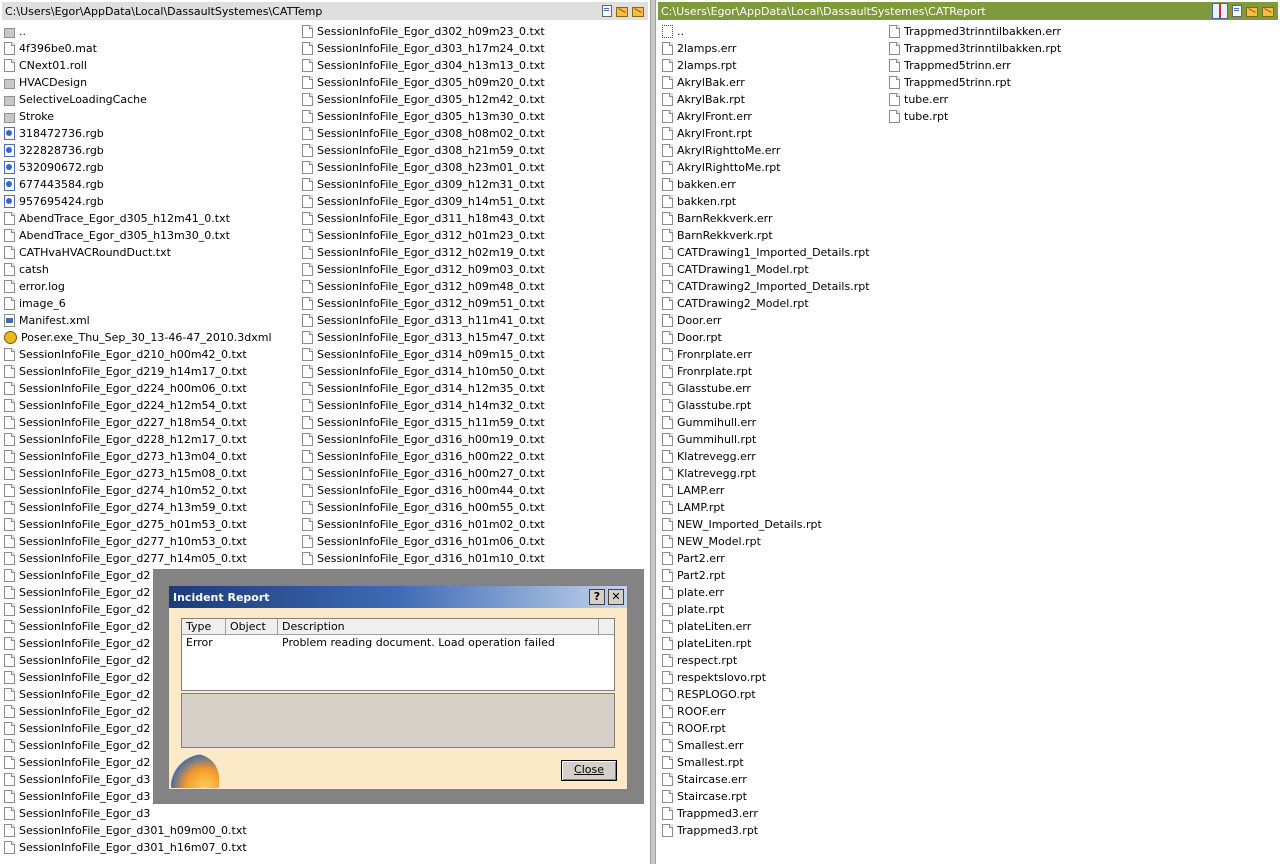 The height and width of the screenshot is (864, 1280). Describe the element at coordinates (423, 31) in the screenshot. I see `list-item: SessionInfoFile_Egor_d302_h09m23_0.txt` at that location.